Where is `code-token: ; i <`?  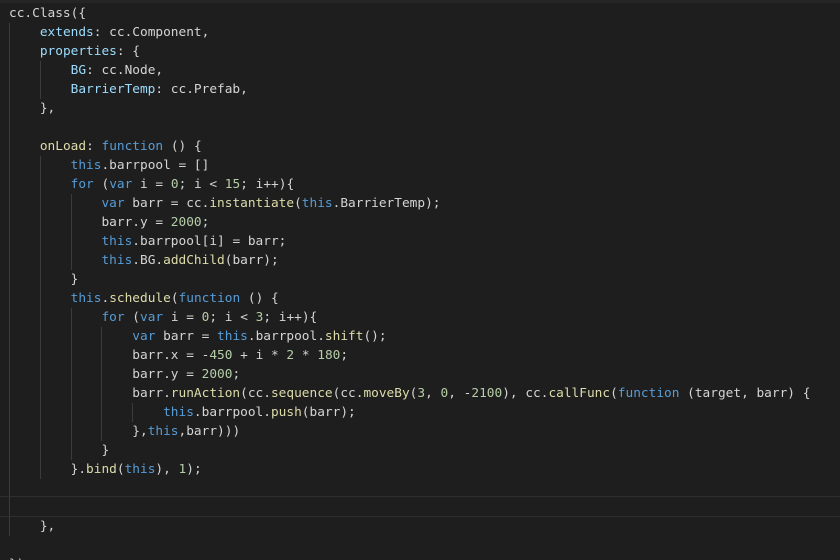 code-token: ; i < is located at coordinates (201, 184).